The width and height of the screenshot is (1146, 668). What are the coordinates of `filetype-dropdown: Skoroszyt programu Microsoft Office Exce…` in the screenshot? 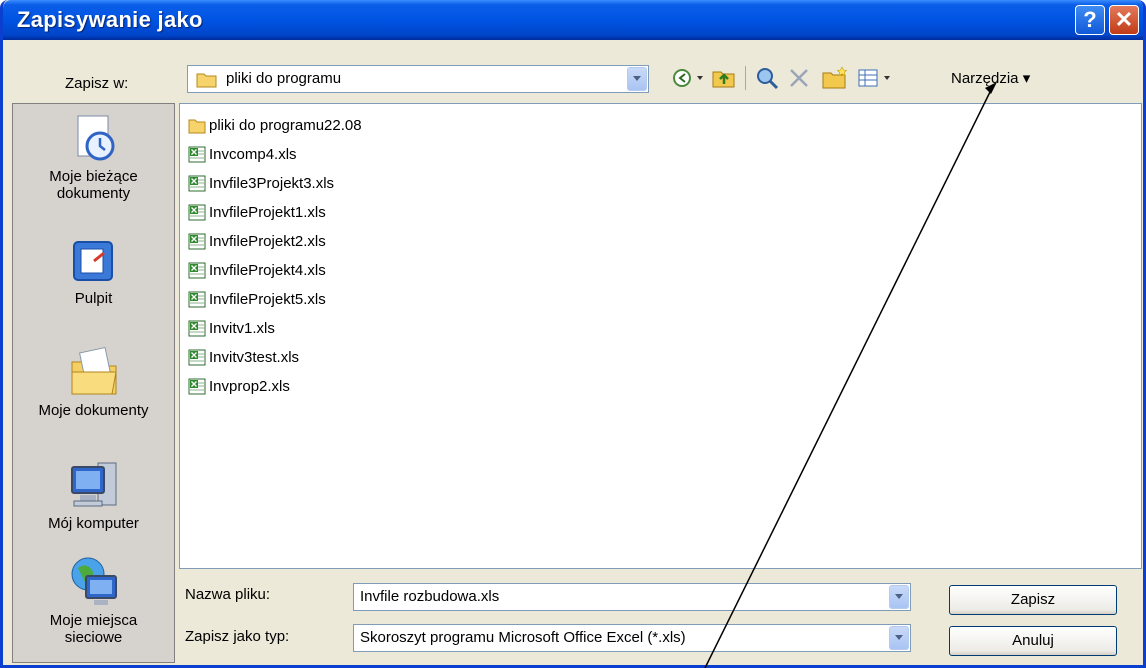 It's located at (632, 638).